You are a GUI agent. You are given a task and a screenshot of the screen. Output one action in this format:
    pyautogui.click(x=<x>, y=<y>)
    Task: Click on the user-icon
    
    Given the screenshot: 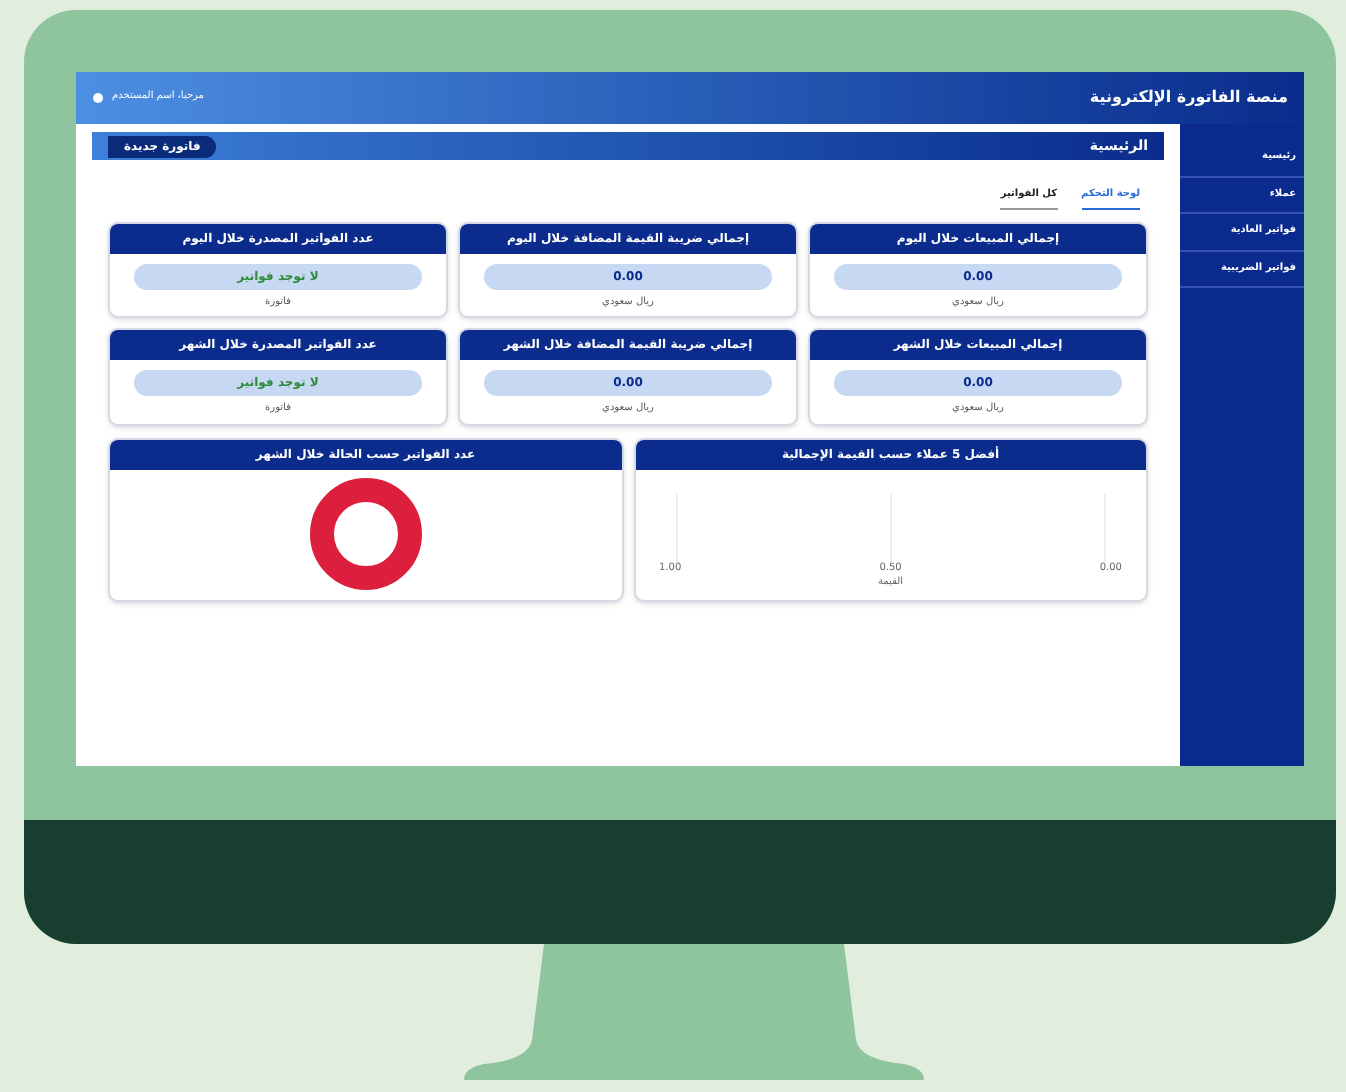 What is the action you would take?
    pyautogui.click(x=98, y=98)
    